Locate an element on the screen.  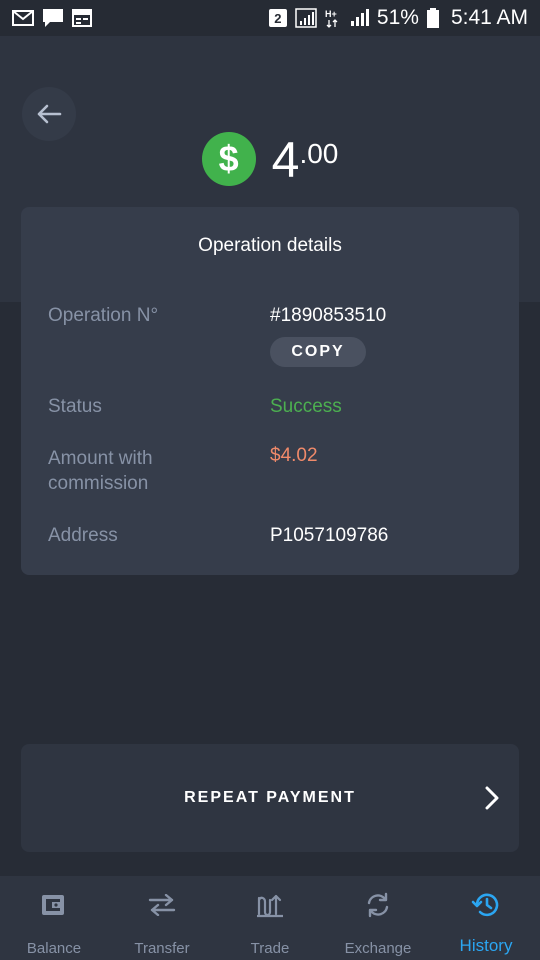
repeat-payment-label: REPEAT PAYMENT is located at coordinates (270, 797).